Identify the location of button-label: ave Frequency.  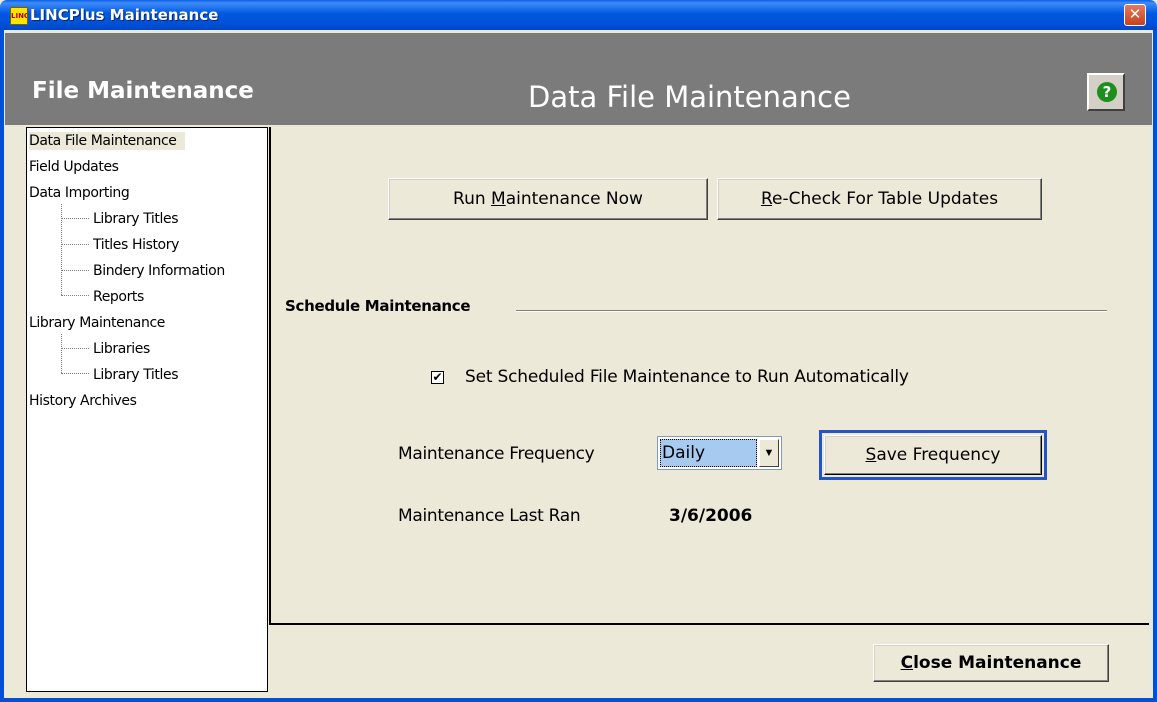
(938, 455).